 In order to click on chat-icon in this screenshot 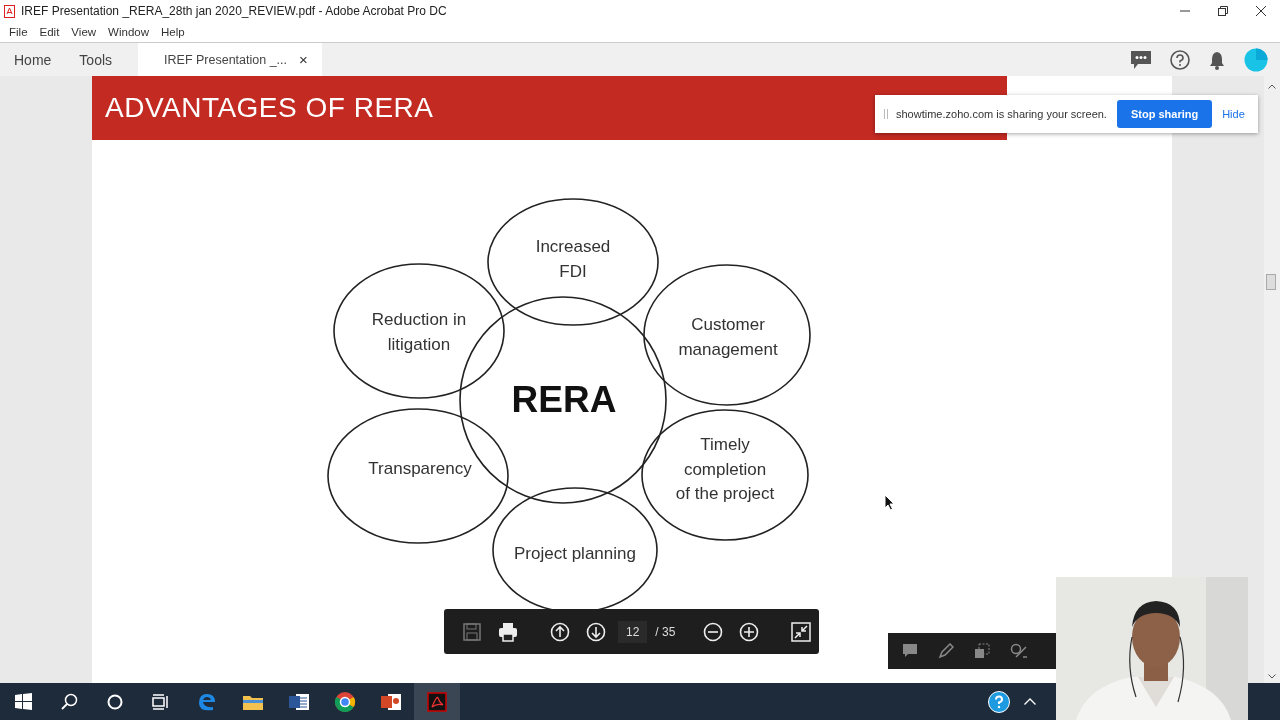, I will do `click(1141, 59)`.